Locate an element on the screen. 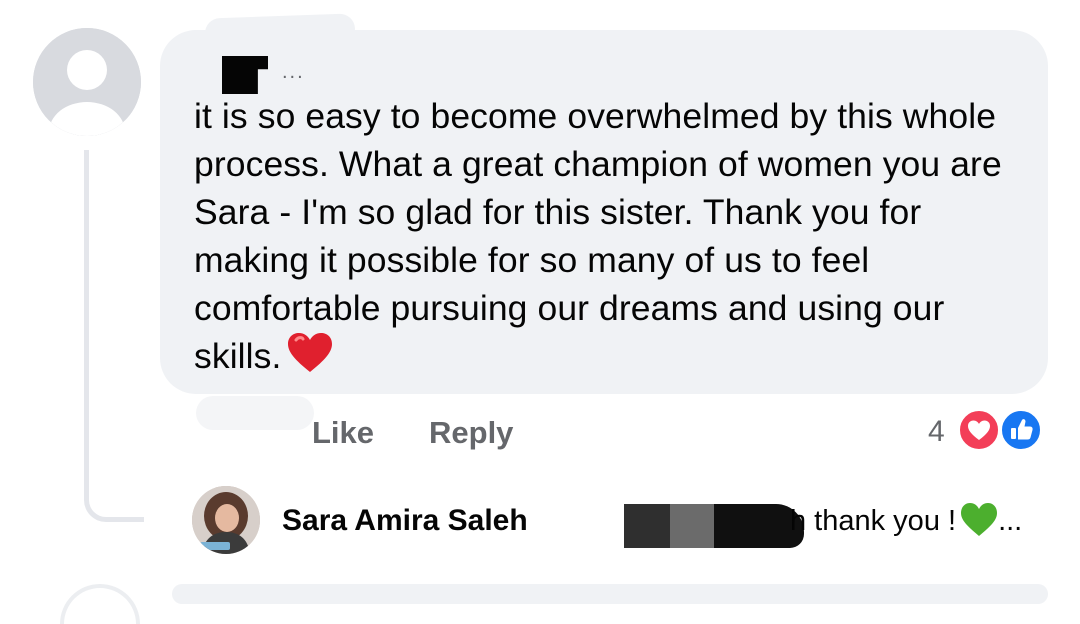  reply-author-avatar is located at coordinates (226, 520).